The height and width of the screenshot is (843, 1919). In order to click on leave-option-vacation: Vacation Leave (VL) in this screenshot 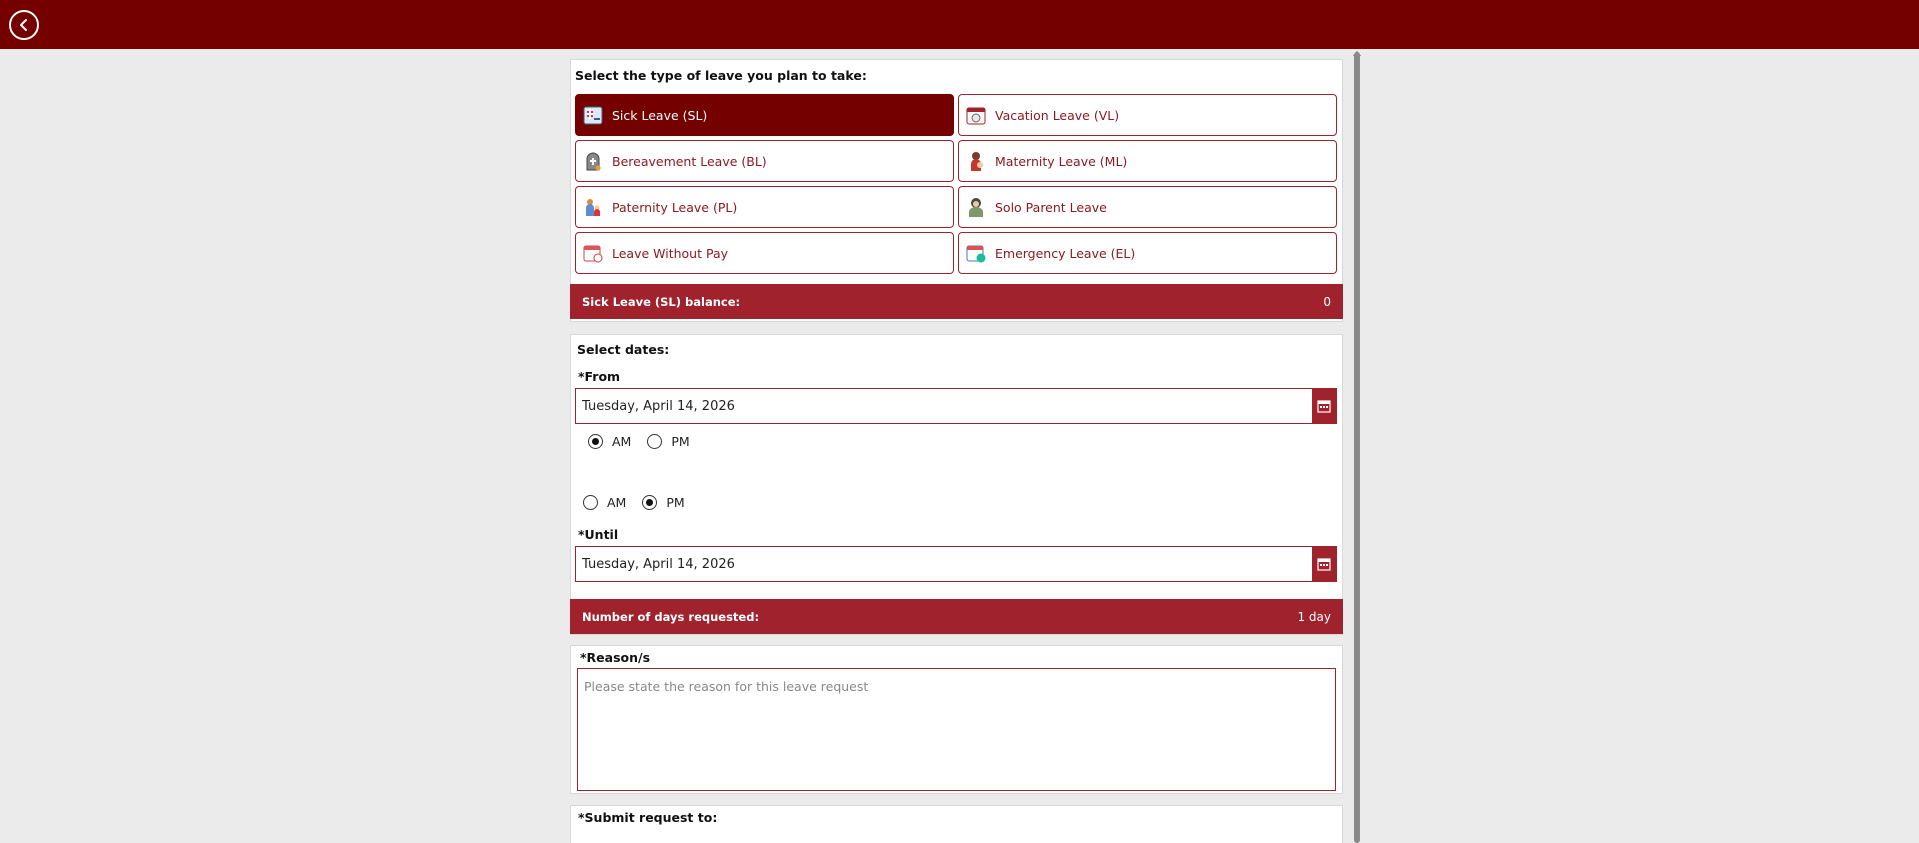, I will do `click(1147, 115)`.